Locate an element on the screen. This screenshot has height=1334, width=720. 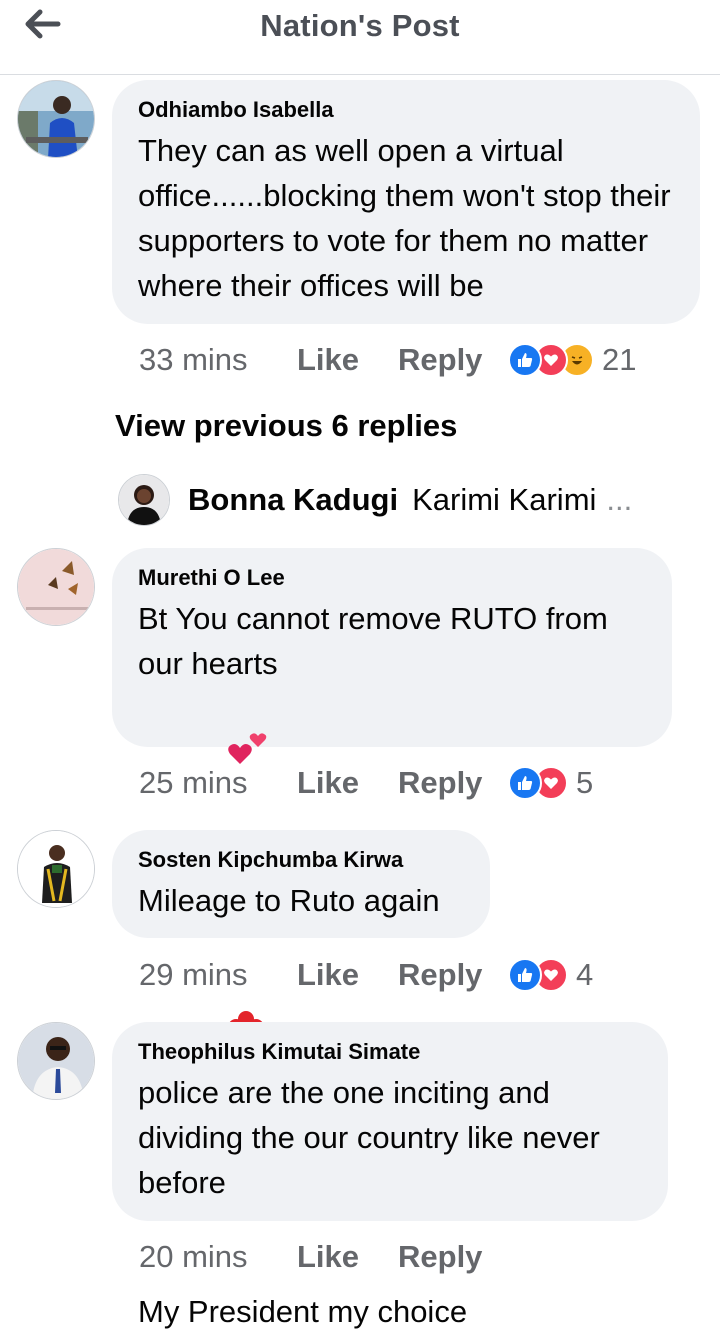
comment-time: 29 mins is located at coordinates (218, 975).